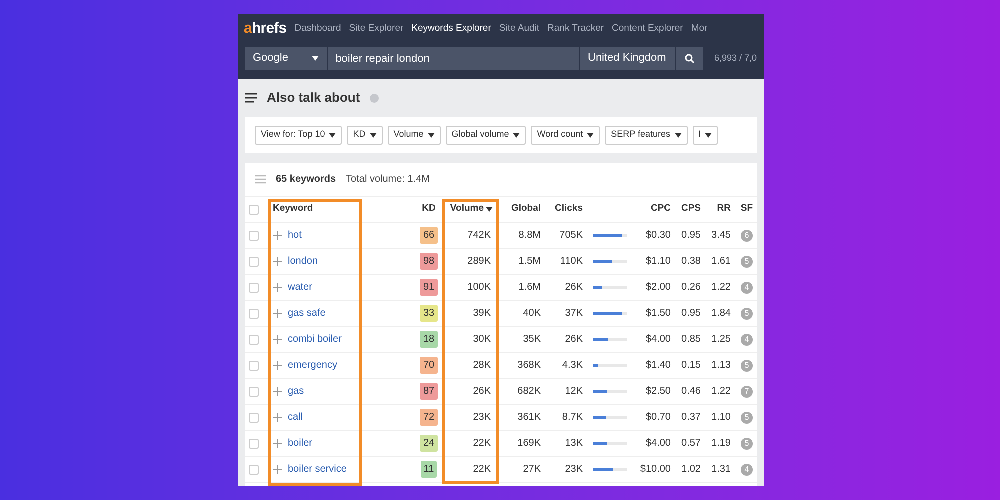  I want to click on logo: ahrefs, so click(265, 29).